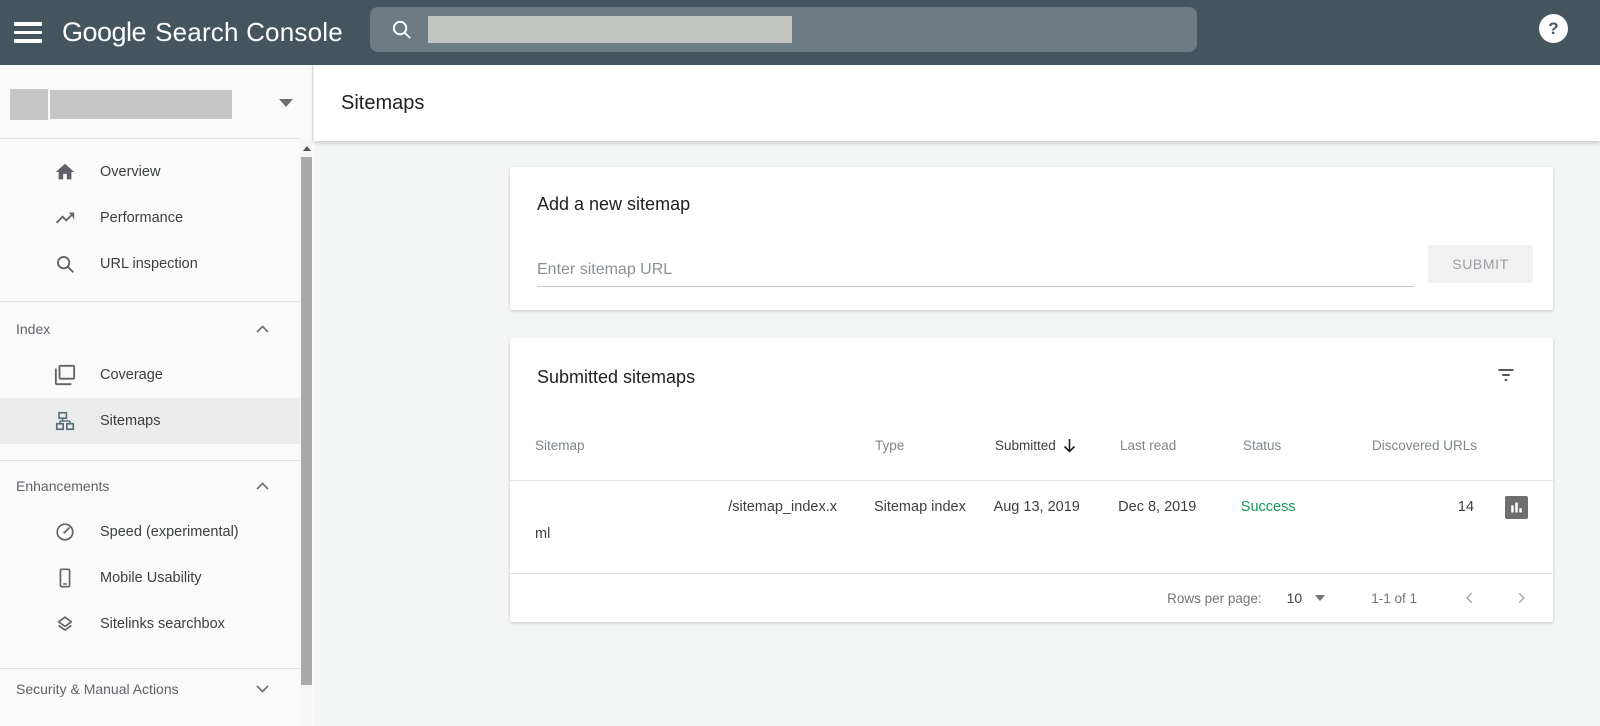 The width and height of the screenshot is (1600, 726). I want to click on top-app-bar: Google Search Console ?, so click(800, 32).